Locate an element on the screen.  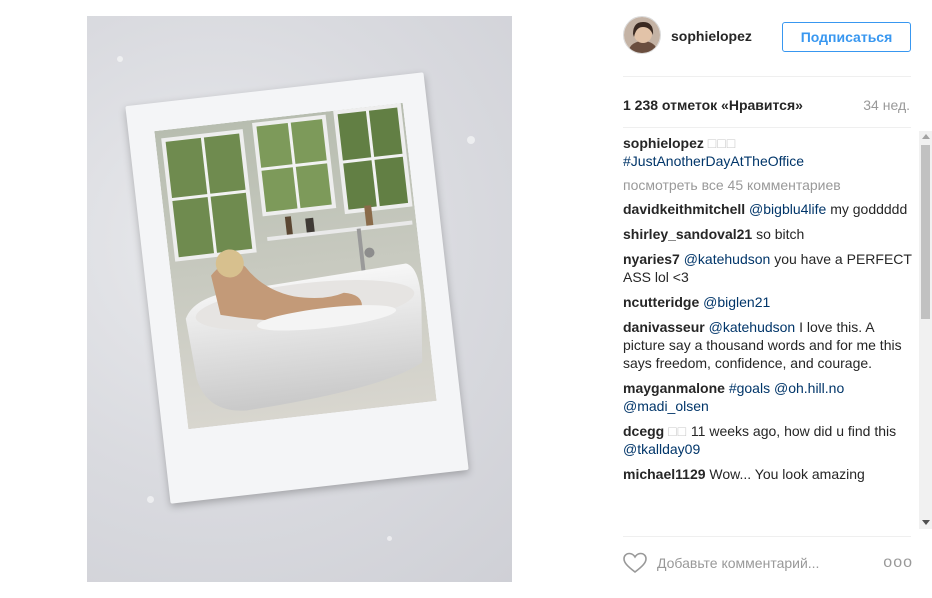
comment-mention-link: #JustAnotherDayAtTheOffice is located at coordinates (713, 161).